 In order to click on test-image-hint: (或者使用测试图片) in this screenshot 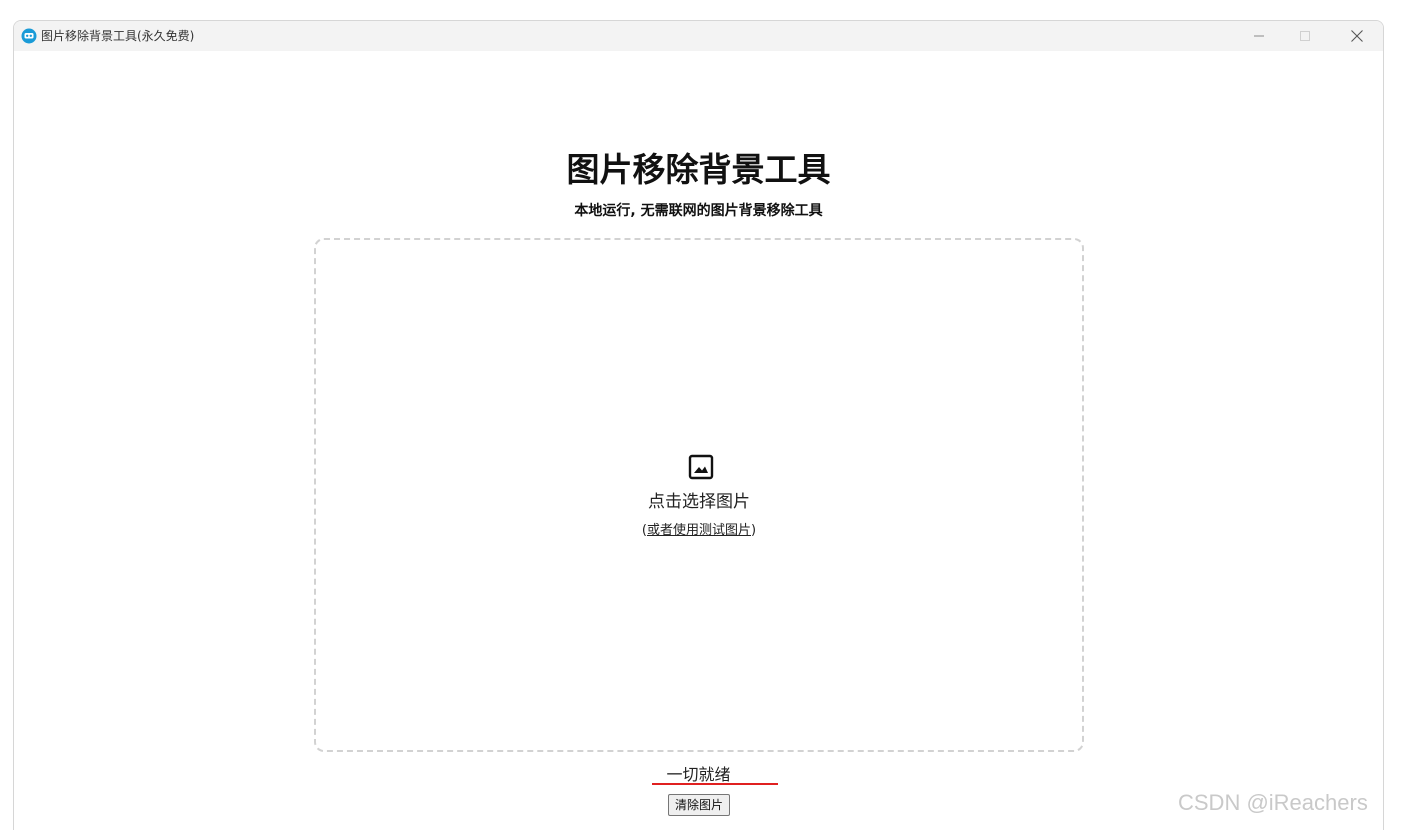, I will do `click(699, 531)`.